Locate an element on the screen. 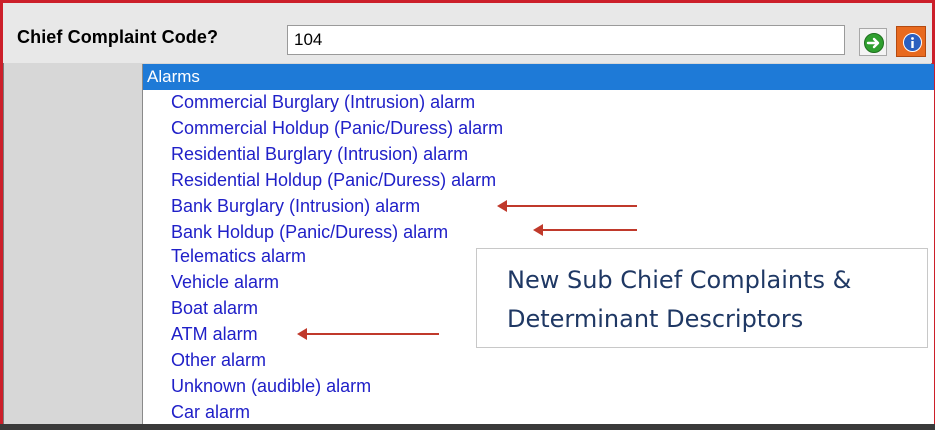 Image resolution: width=935 pixels, height=430 pixels. callout-line-1: New Sub Chief Complaints & is located at coordinates (679, 280).